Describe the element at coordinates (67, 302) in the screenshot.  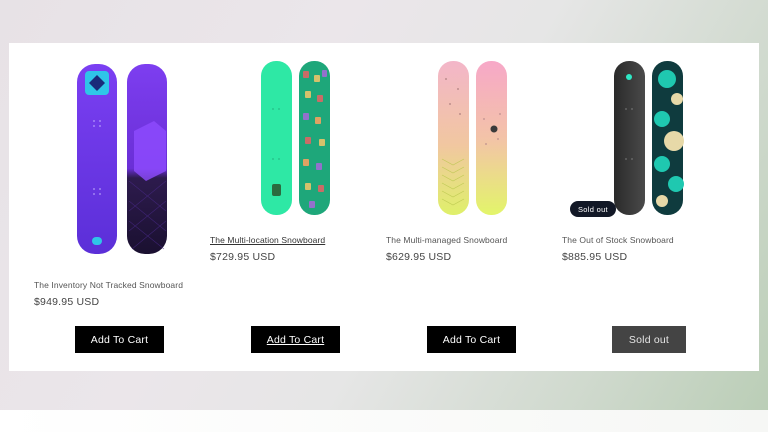
I see `product-price: $949.95 USD` at that location.